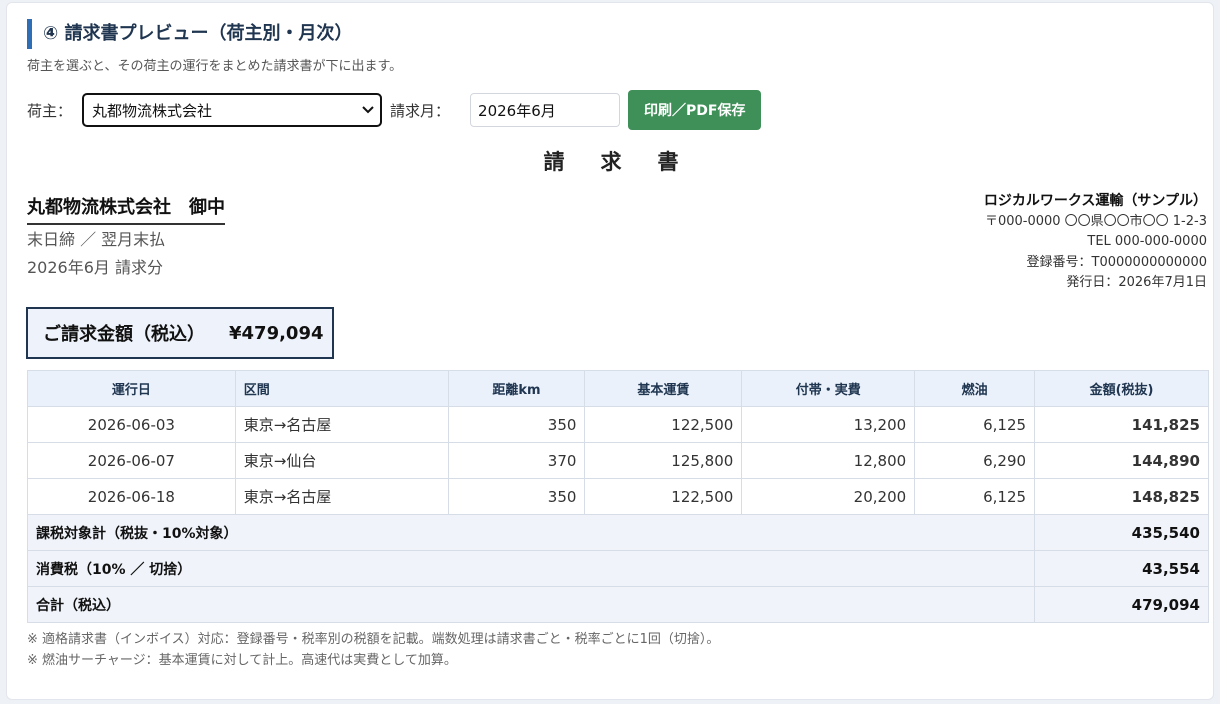  I want to click on shipper-label: 荷主：, so click(50, 110).